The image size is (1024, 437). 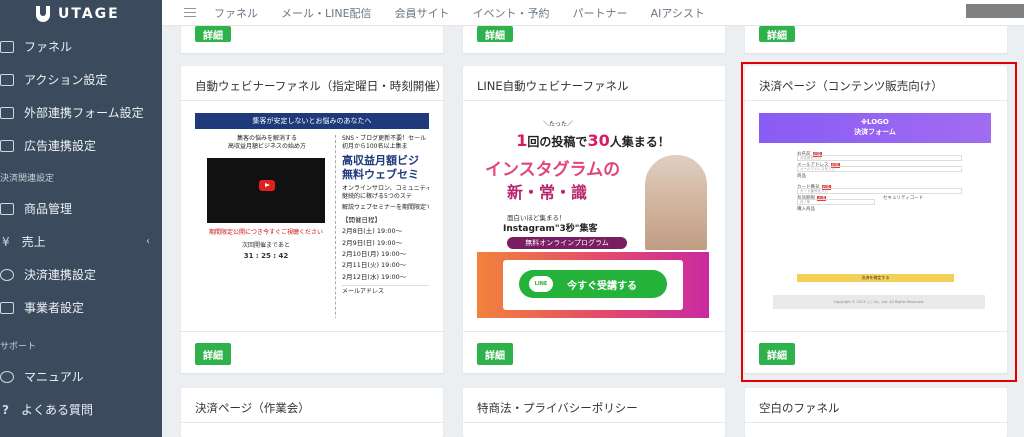 I want to click on card-row1-1: 詳細, so click(x=312, y=39).